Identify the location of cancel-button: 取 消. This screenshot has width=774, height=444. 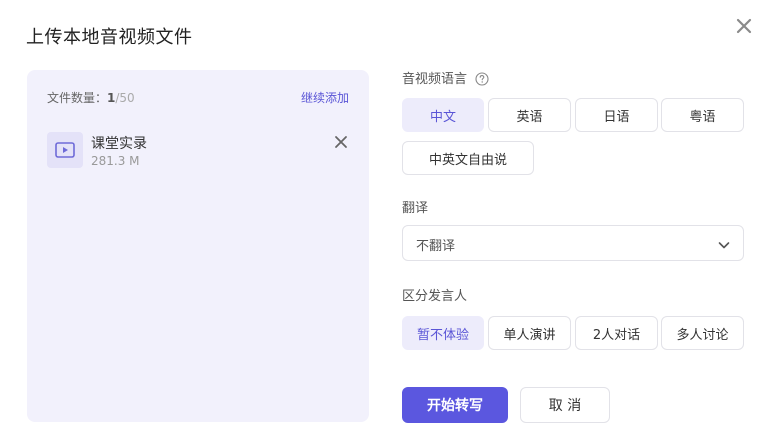
(565, 405).